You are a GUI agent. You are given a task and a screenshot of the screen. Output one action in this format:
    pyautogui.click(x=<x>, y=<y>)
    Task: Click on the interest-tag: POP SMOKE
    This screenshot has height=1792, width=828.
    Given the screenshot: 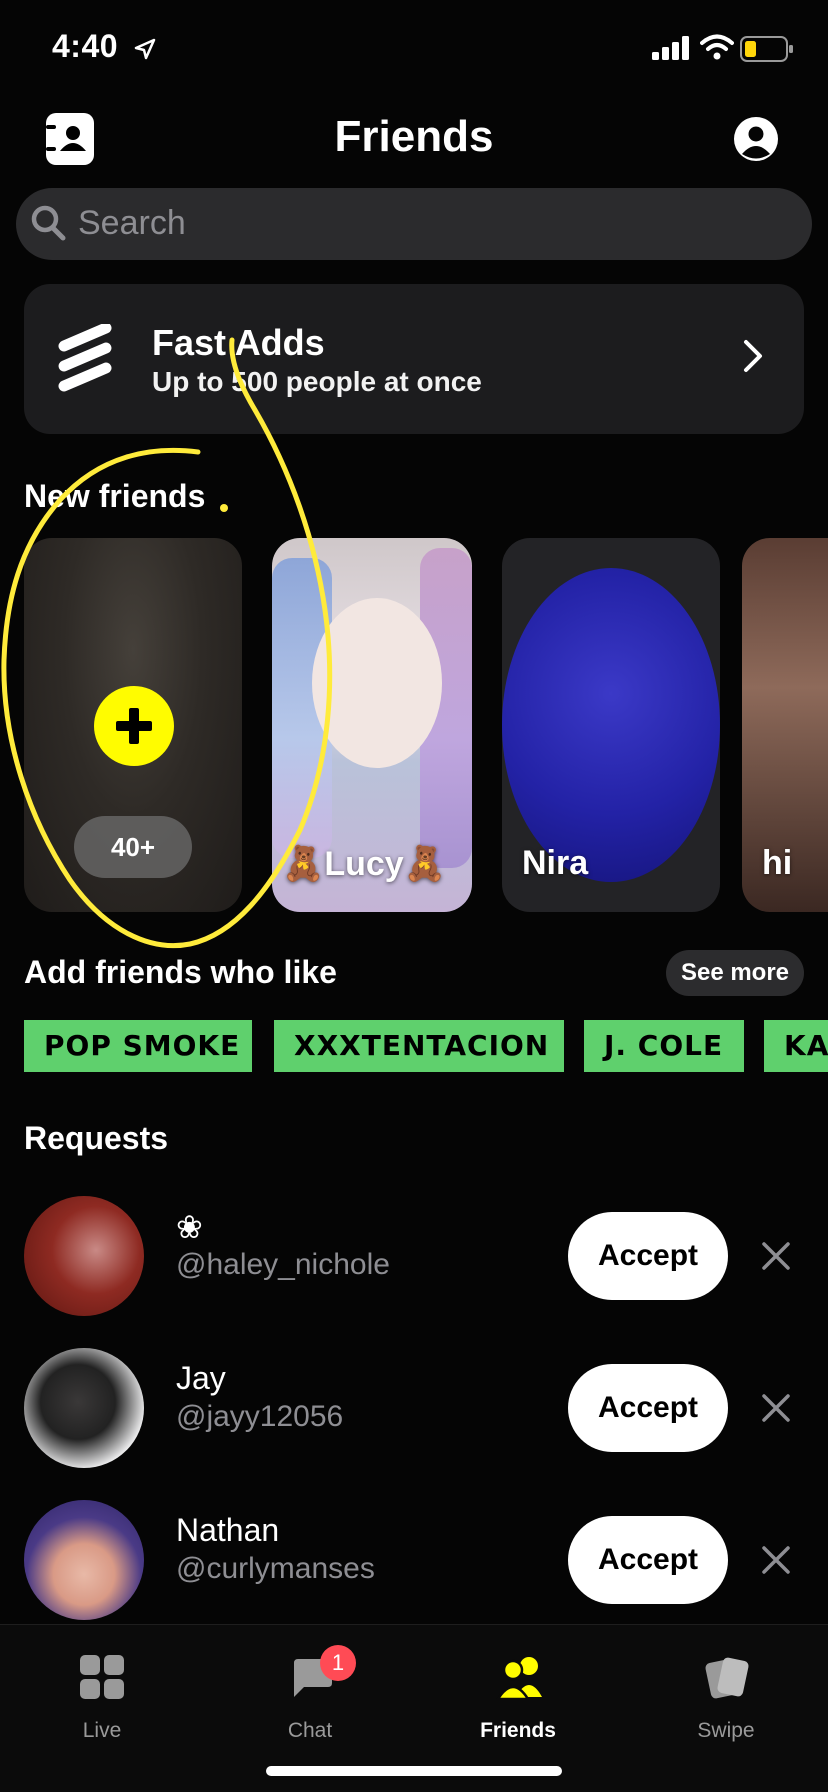 What is the action you would take?
    pyautogui.click(x=138, y=1046)
    